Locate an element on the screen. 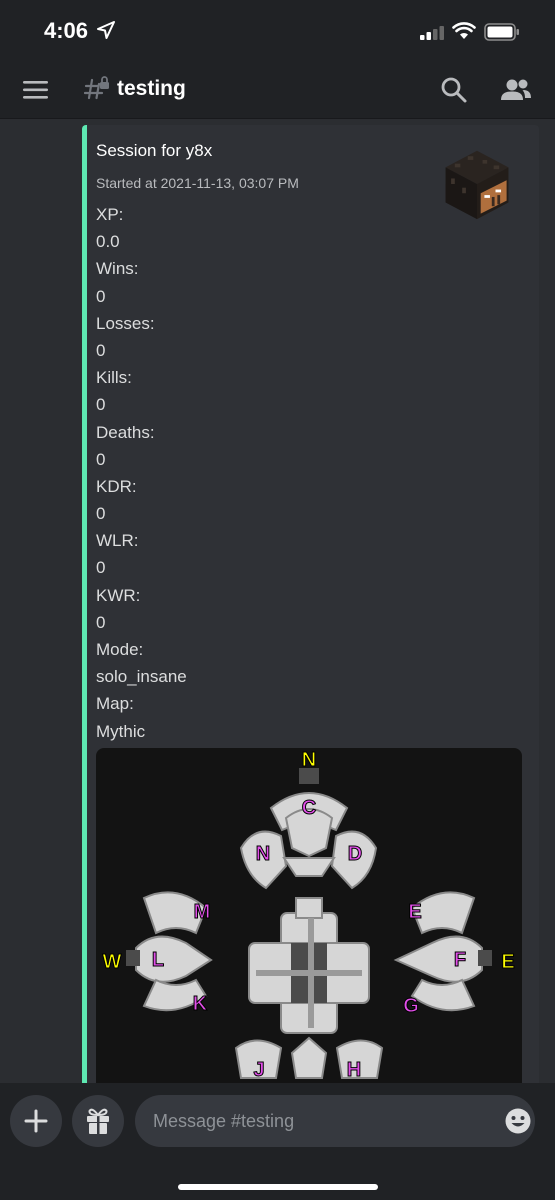 This screenshot has width=555, height=1200. island-label-c: C is located at coordinates (309, 808).